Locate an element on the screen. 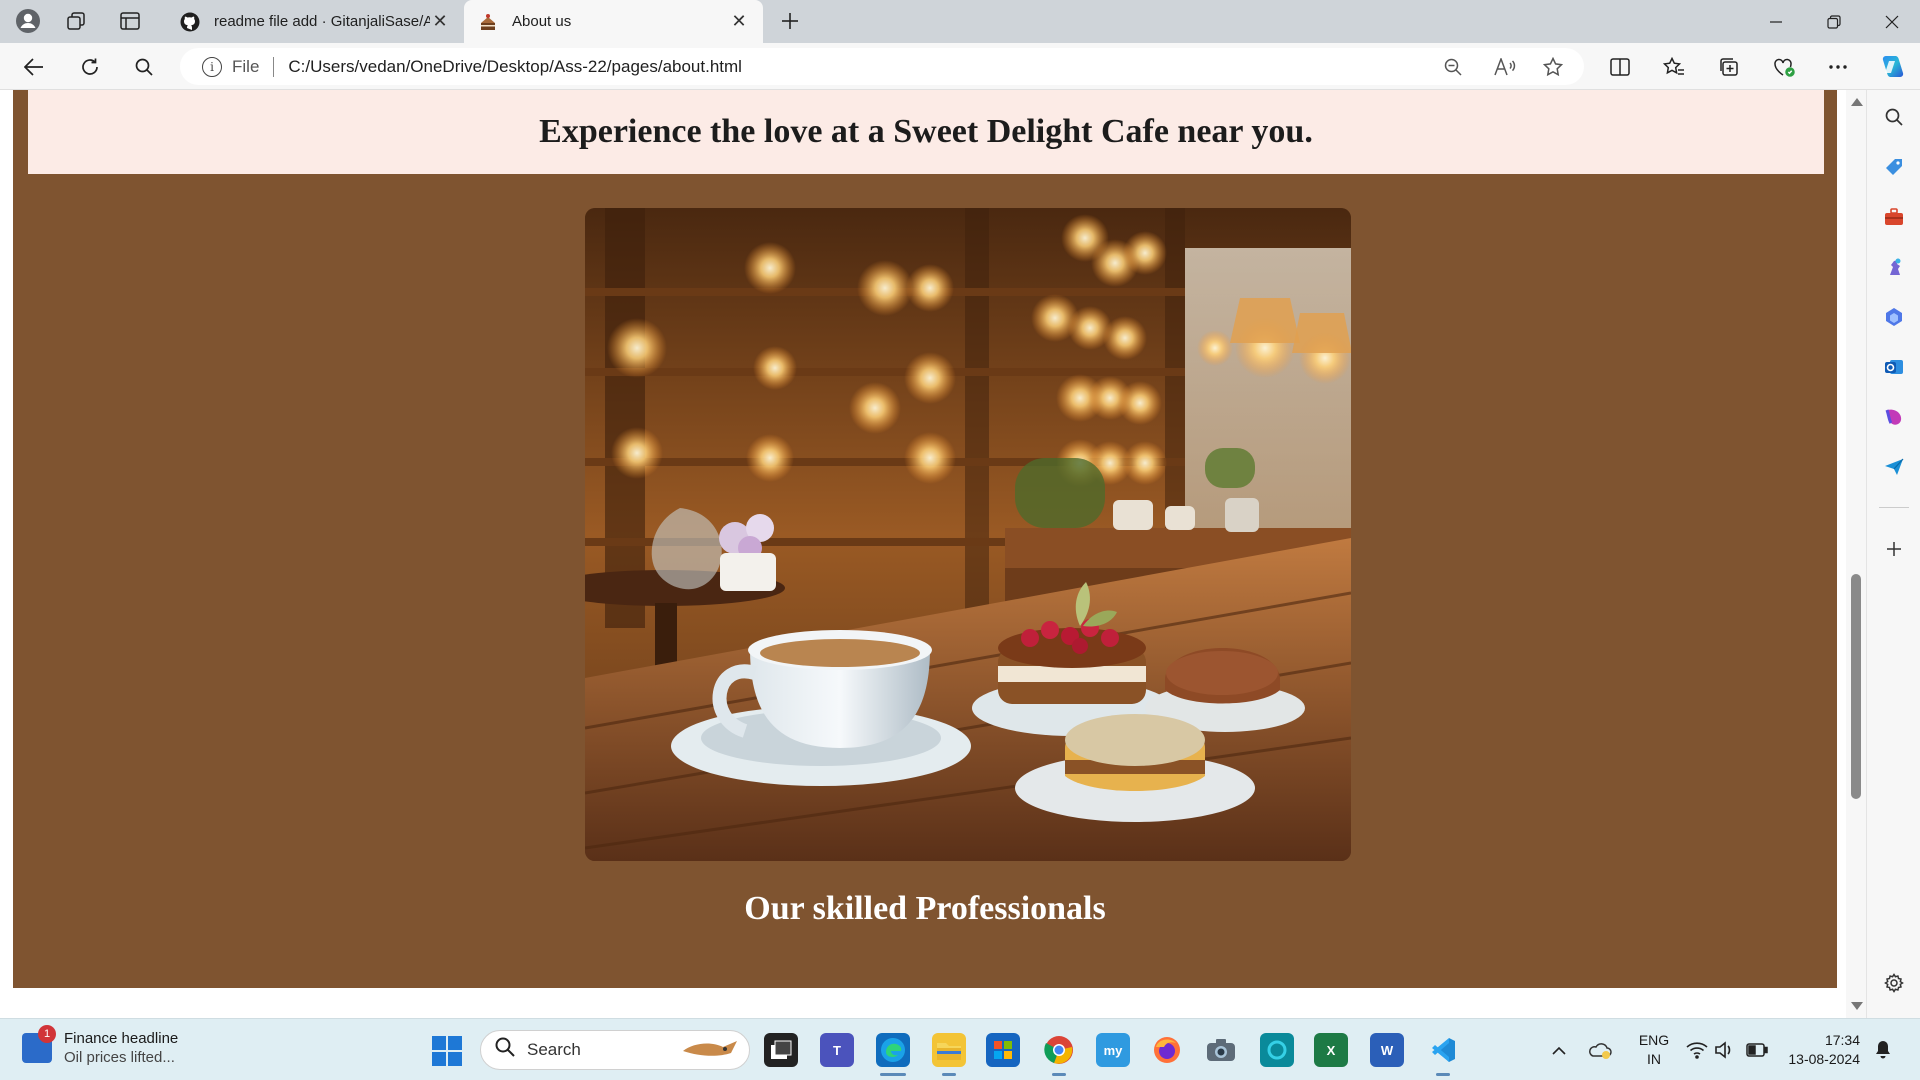 The image size is (1920, 1080). browser-essentials-icon is located at coordinates (1784, 67).